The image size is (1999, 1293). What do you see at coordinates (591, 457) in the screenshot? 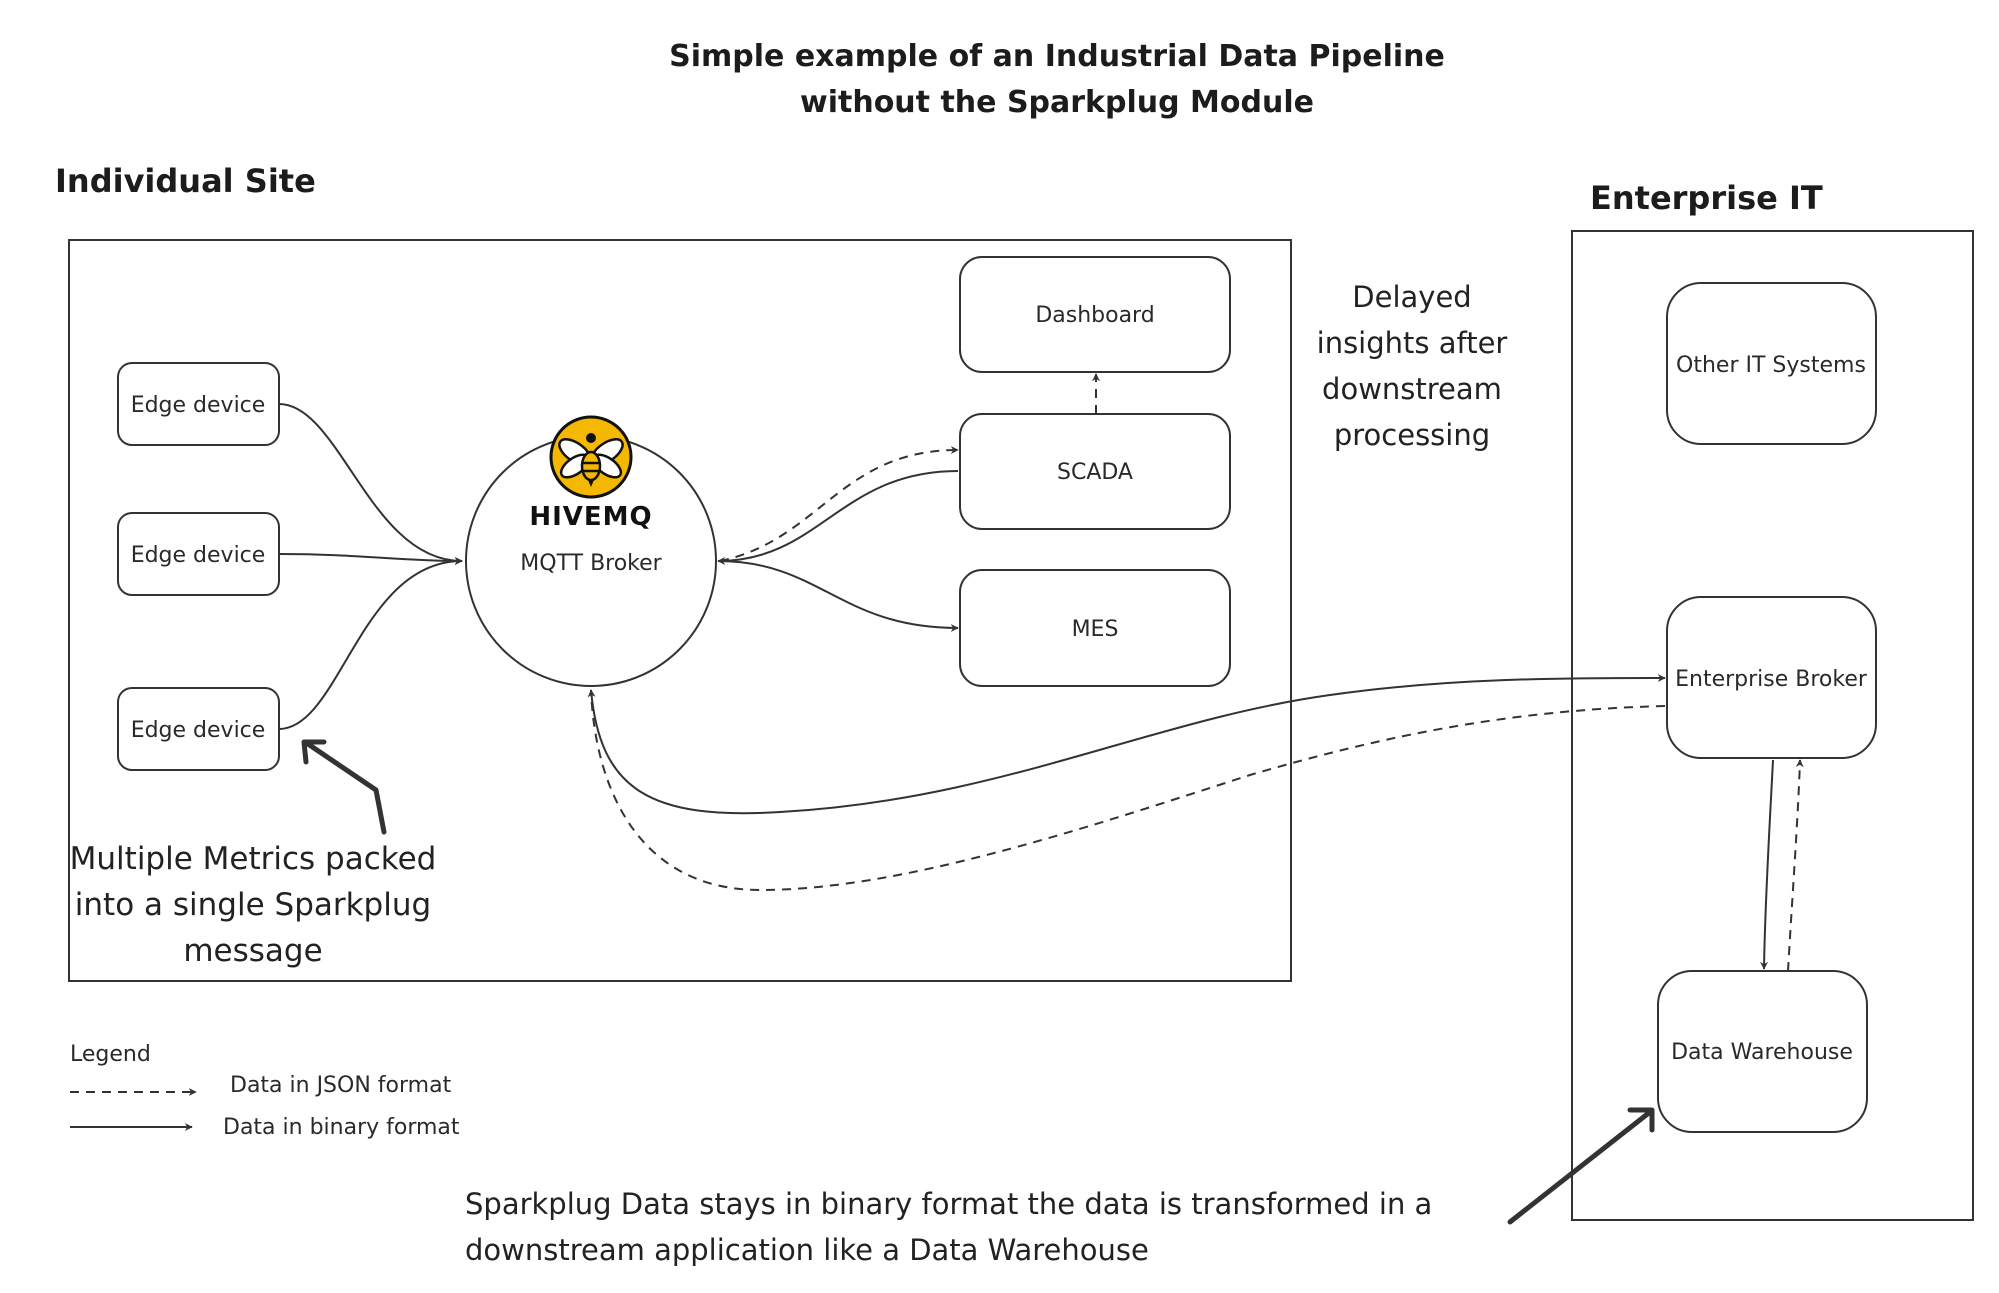
I see `hivemq-logo-icon` at bounding box center [591, 457].